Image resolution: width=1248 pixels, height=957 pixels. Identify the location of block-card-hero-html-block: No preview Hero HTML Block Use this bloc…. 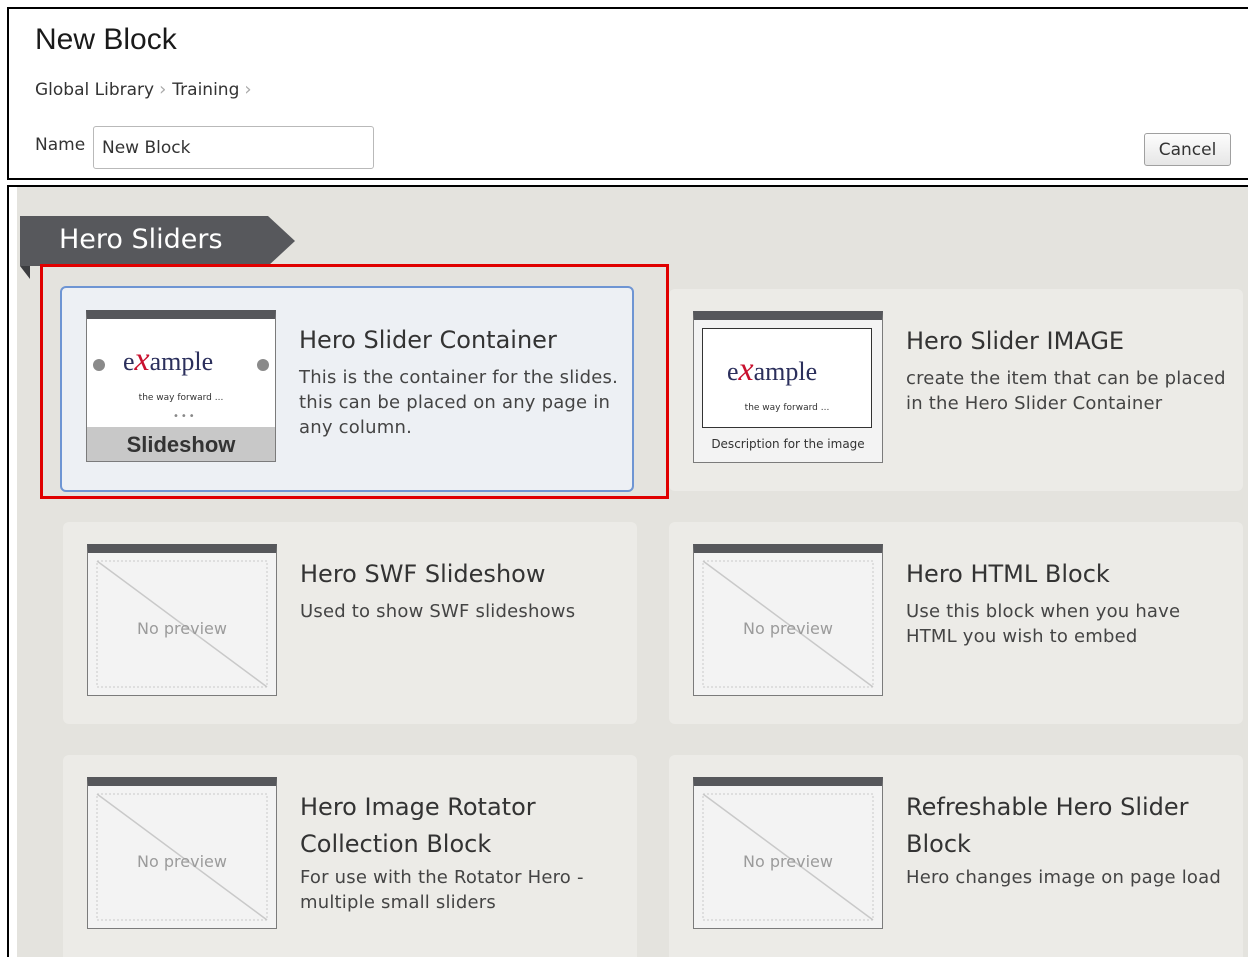
(956, 623).